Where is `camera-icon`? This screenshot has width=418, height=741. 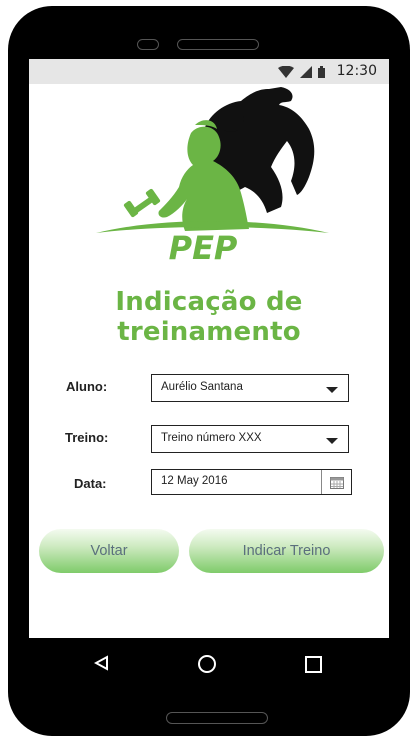
camera-icon is located at coordinates (148, 44).